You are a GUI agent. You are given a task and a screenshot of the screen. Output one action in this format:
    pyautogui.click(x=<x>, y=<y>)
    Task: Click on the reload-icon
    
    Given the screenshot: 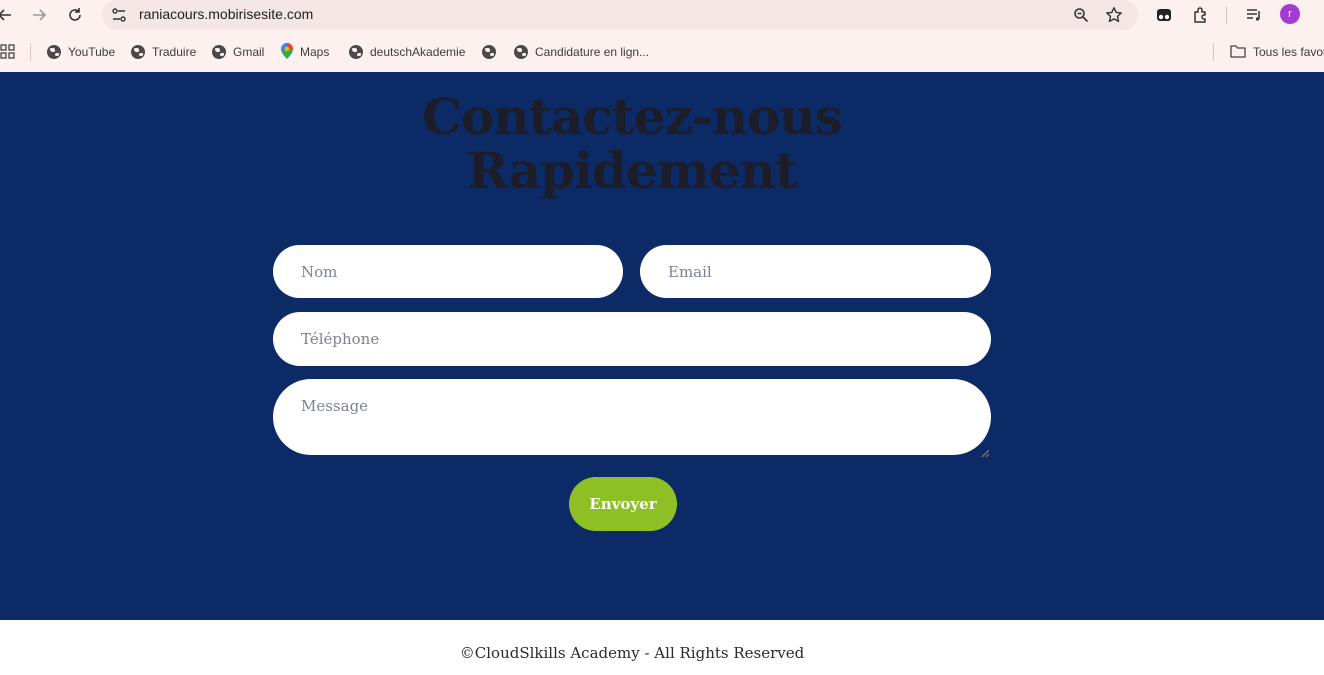 What is the action you would take?
    pyautogui.click(x=75, y=15)
    